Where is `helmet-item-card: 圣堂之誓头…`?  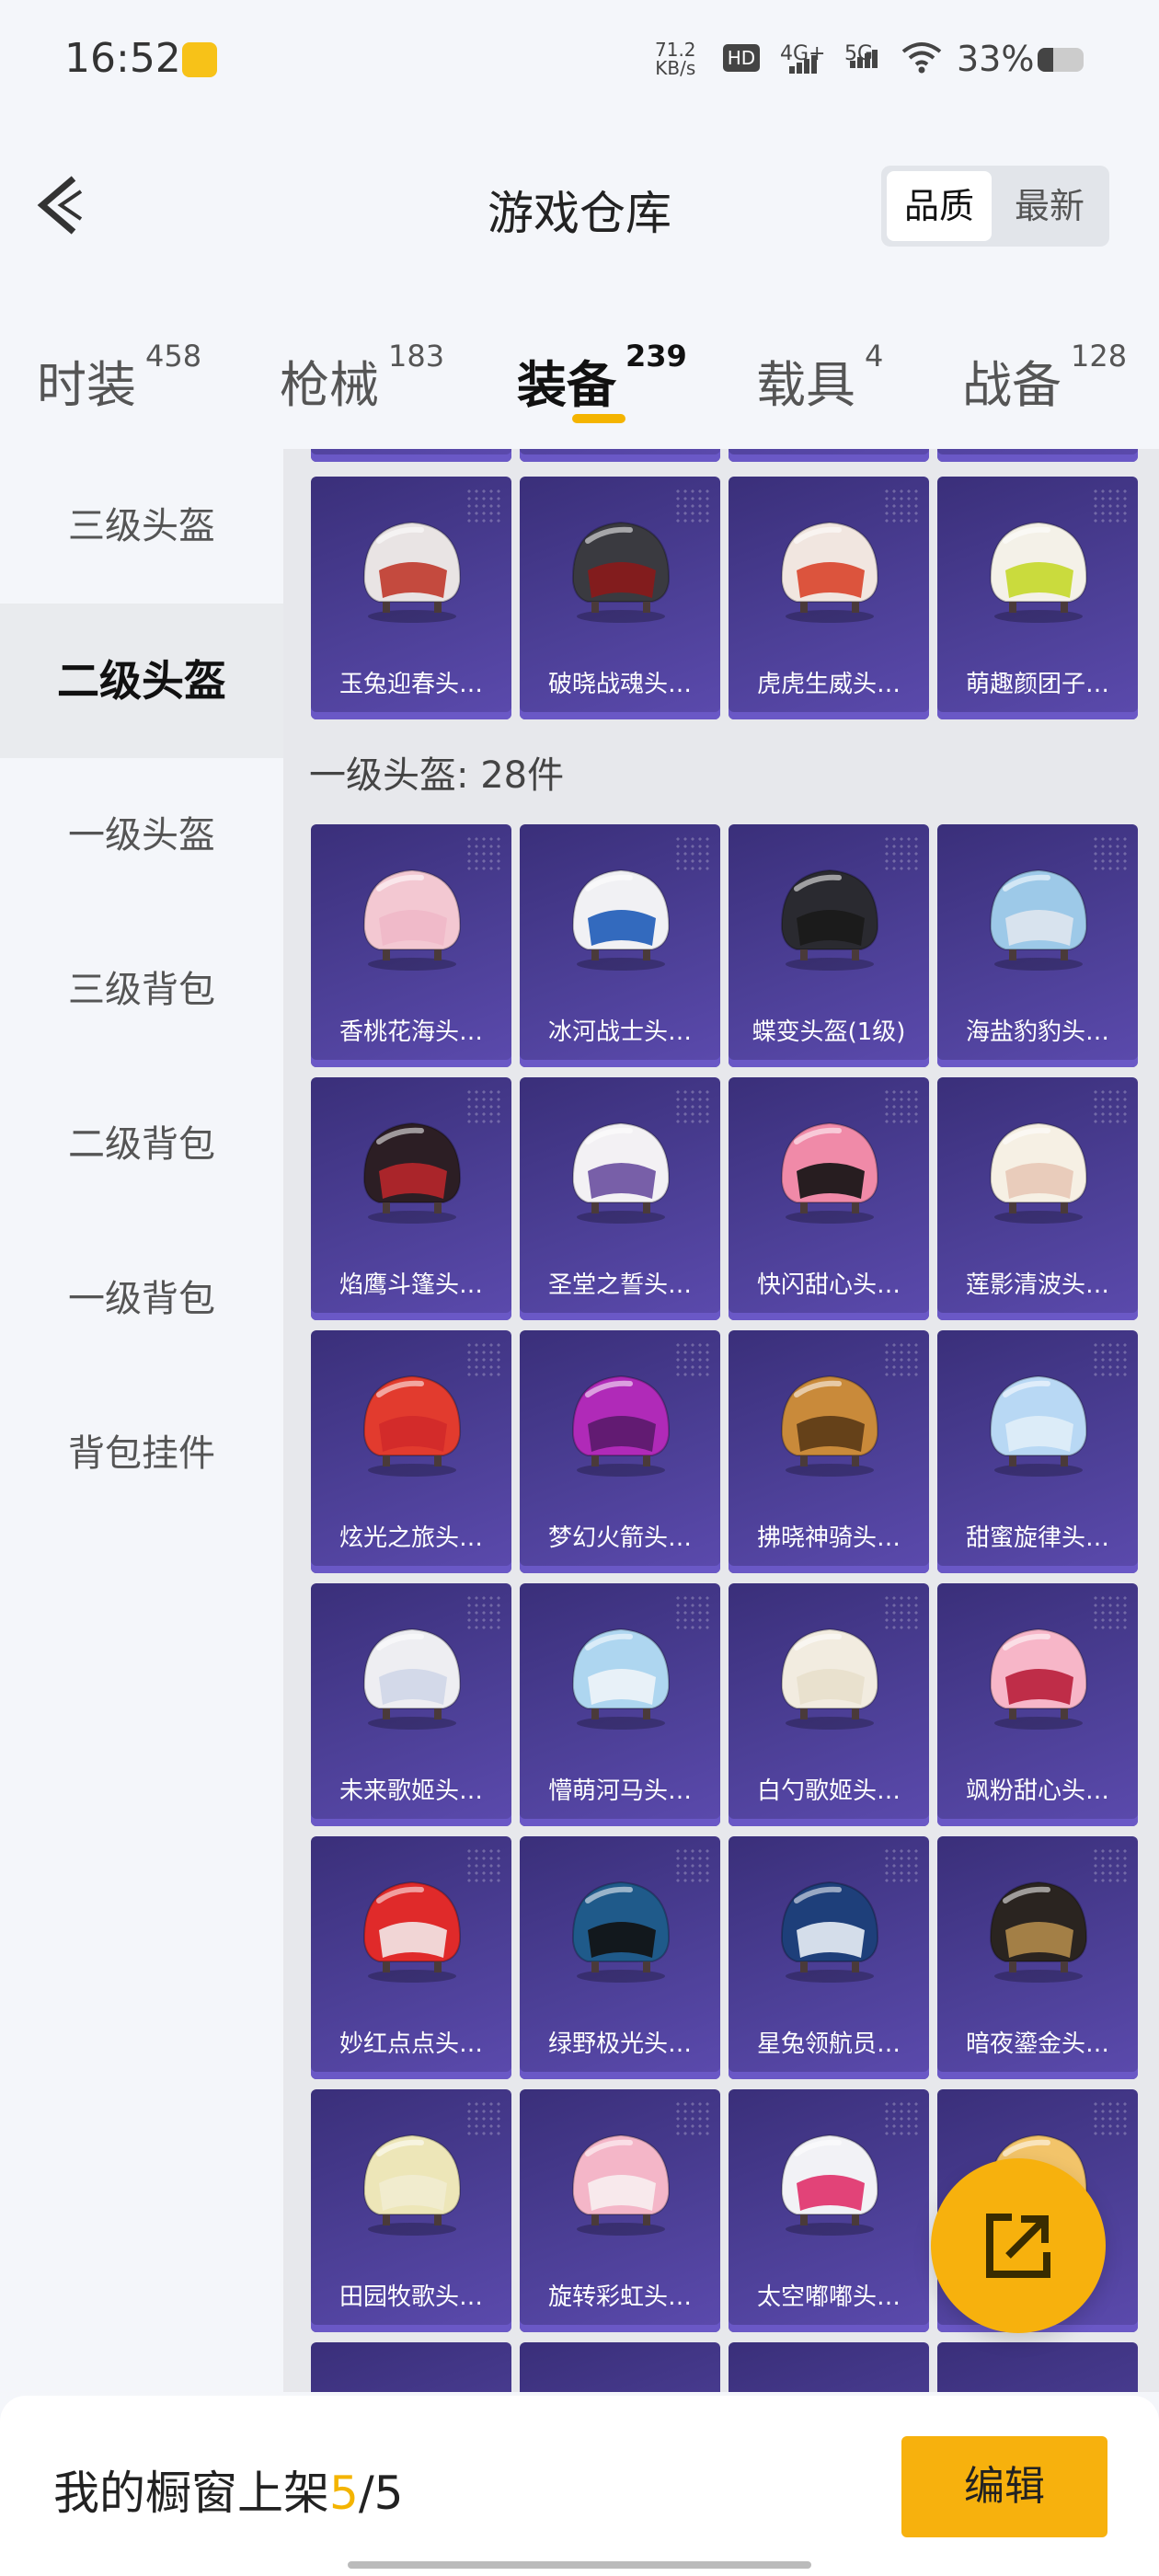 helmet-item-card: 圣堂之誓头… is located at coordinates (620, 1198).